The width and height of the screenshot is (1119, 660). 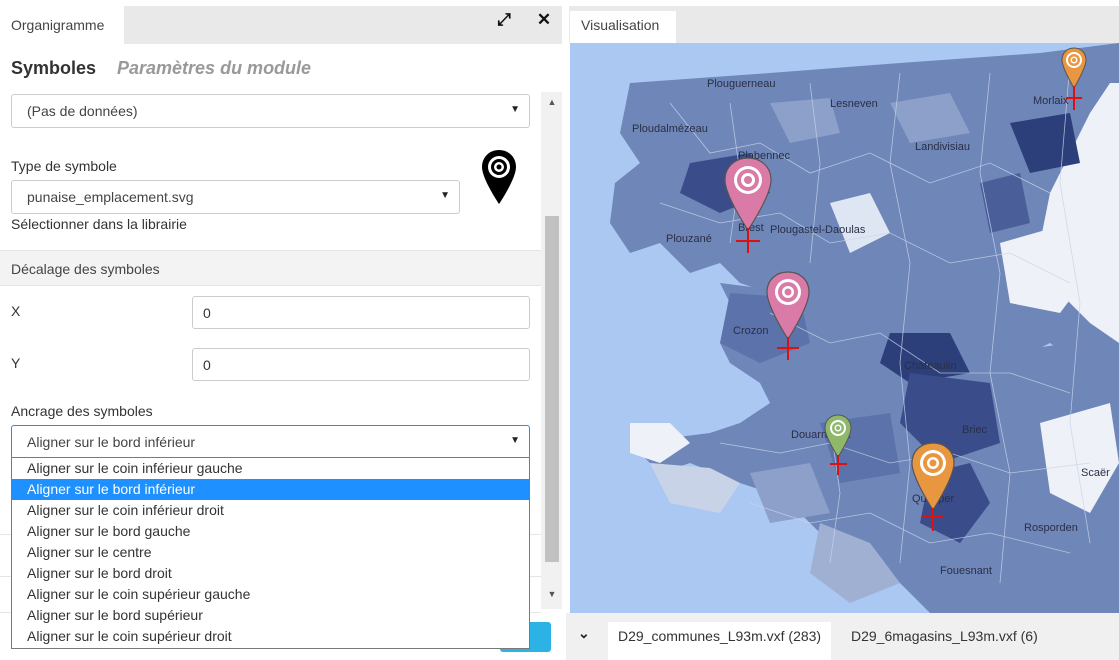 I want to click on map-label: Scaër, so click(x=1095, y=473).